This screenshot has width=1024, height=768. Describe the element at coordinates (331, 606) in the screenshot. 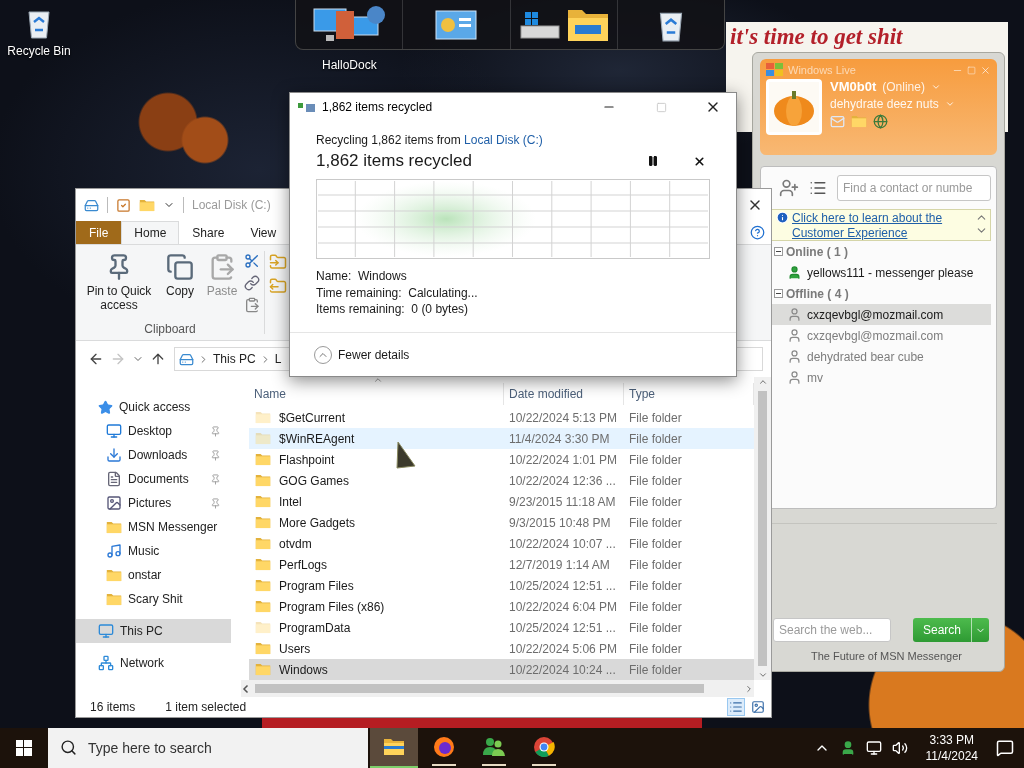

I see `file-name: Program Files (x86)` at that location.